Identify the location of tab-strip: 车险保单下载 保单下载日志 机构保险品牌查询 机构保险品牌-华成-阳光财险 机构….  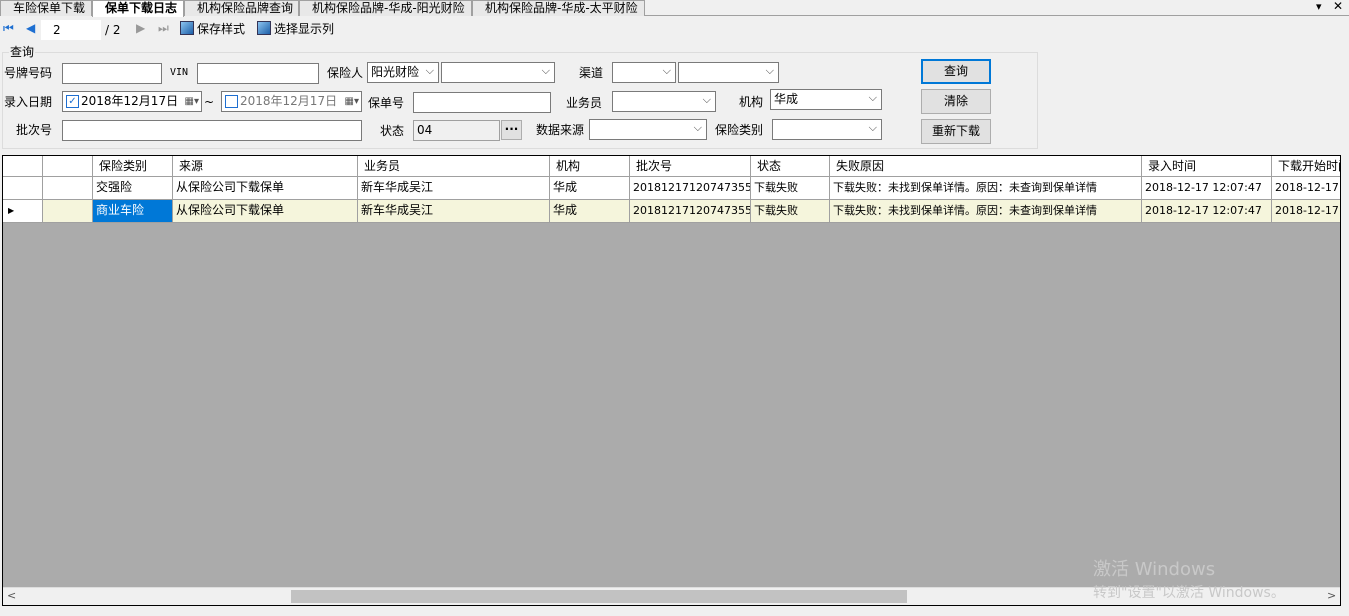
(674, 8).